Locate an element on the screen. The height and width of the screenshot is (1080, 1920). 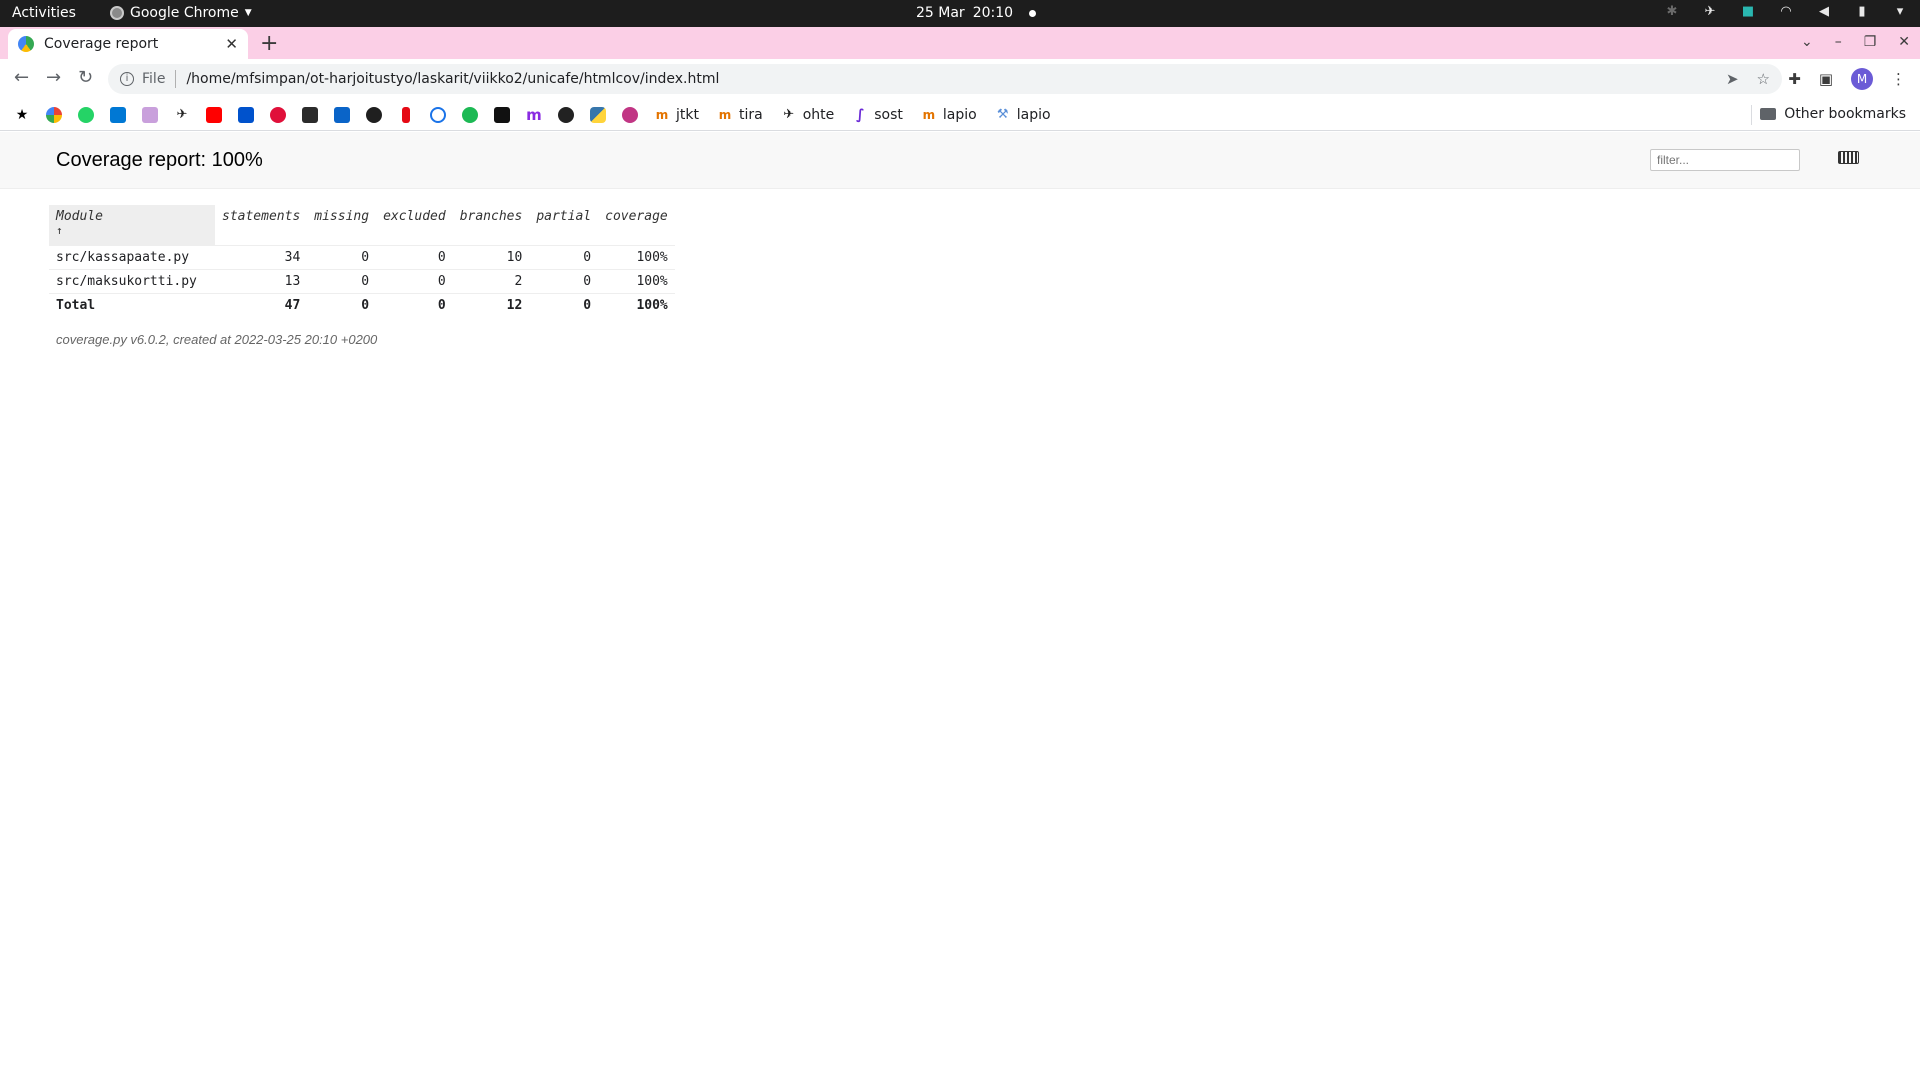
total-coverage: 100% is located at coordinates (636, 304).